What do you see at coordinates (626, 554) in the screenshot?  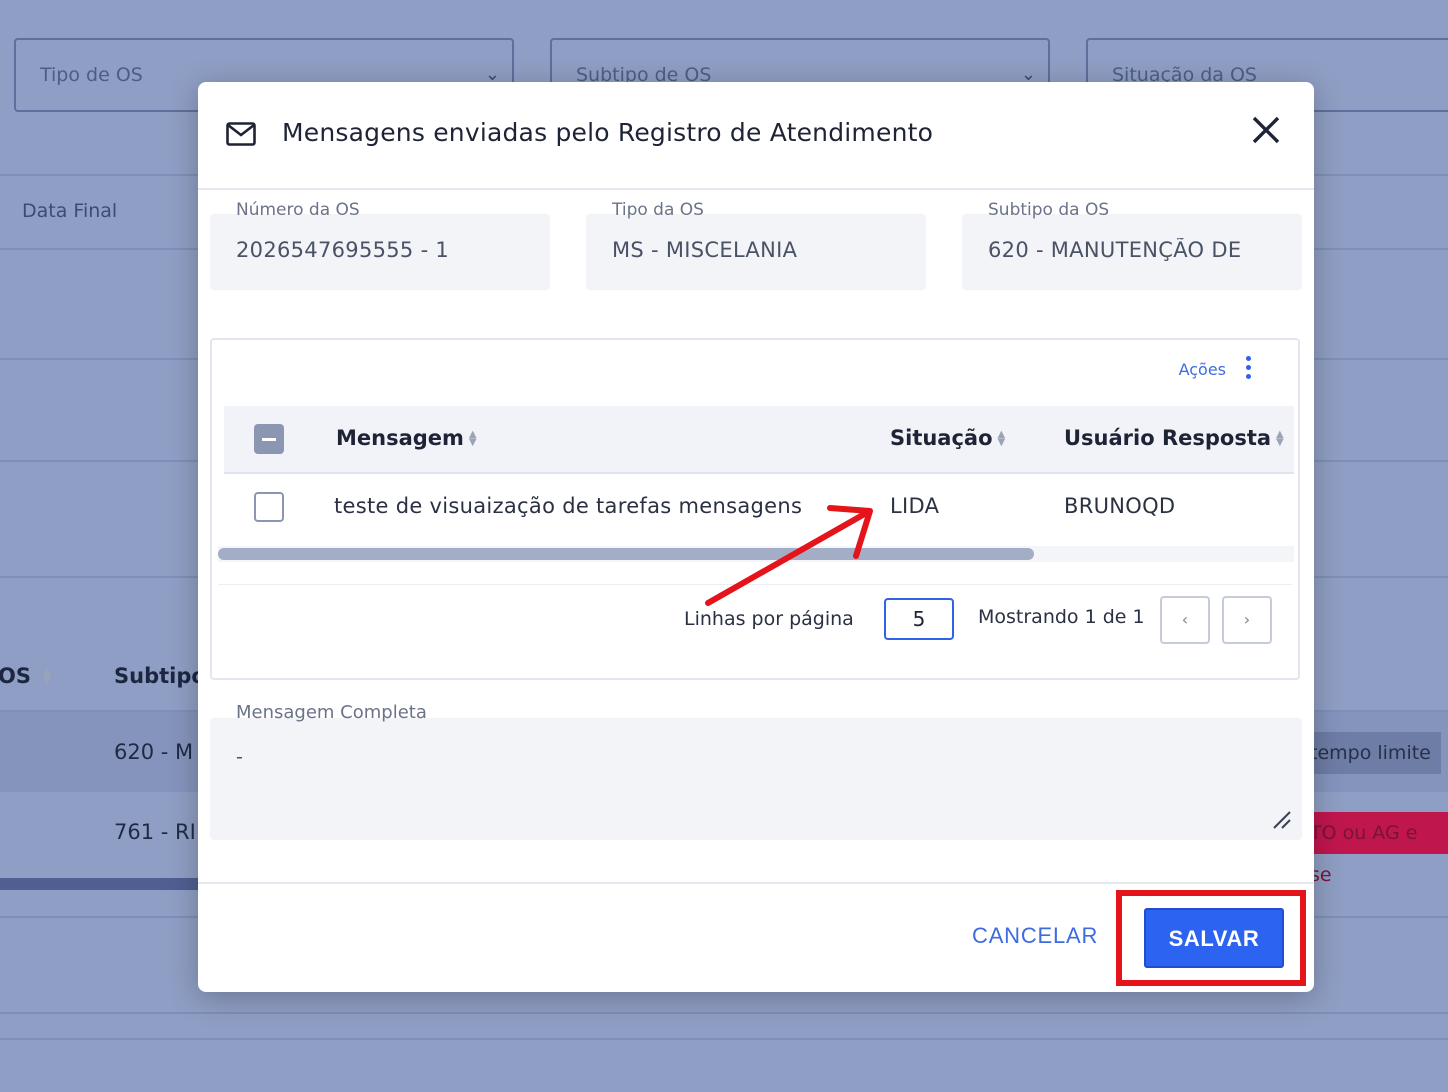 I see `scrollbar-thumb` at bounding box center [626, 554].